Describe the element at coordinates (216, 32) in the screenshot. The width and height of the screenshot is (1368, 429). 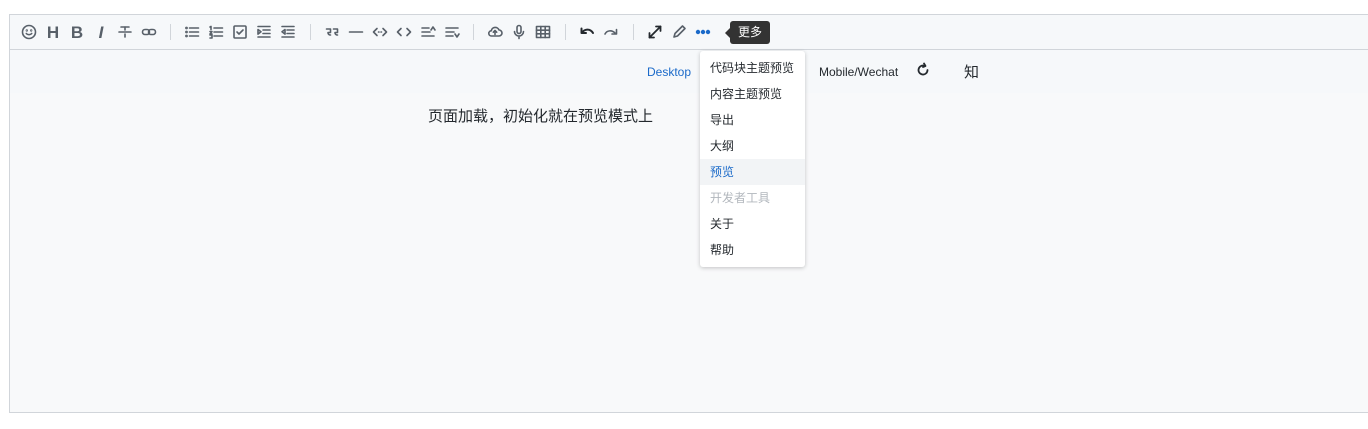
I see `ordered-list-icon` at that location.